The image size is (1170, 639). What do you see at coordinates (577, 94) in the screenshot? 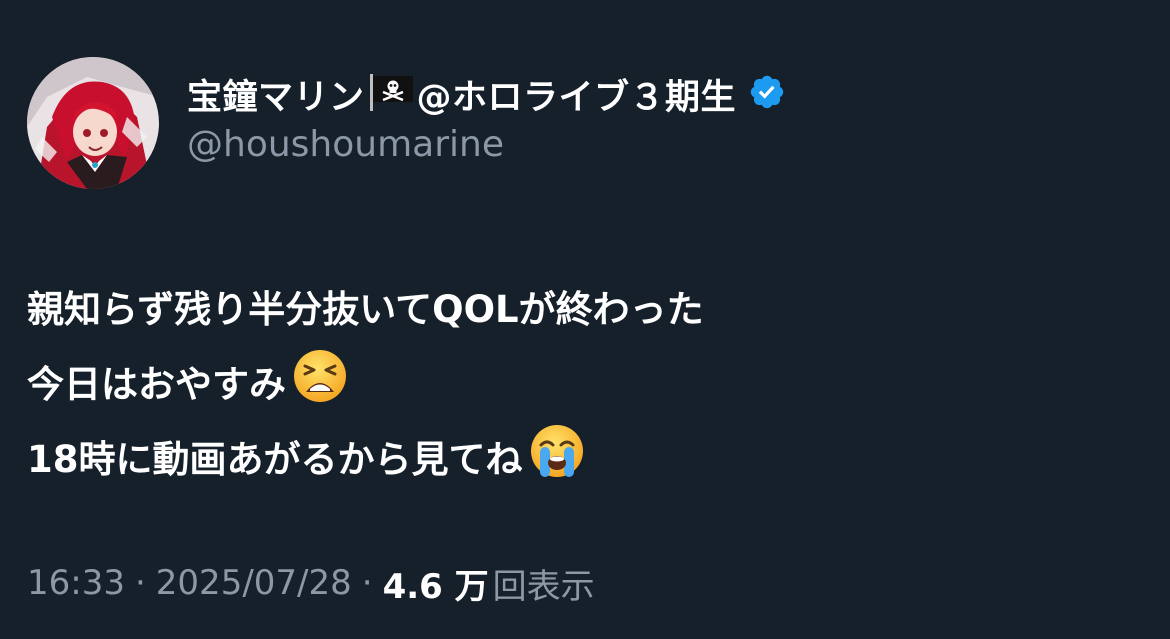
I see `author-name-suffix: @ホロライブ３期生` at bounding box center [577, 94].